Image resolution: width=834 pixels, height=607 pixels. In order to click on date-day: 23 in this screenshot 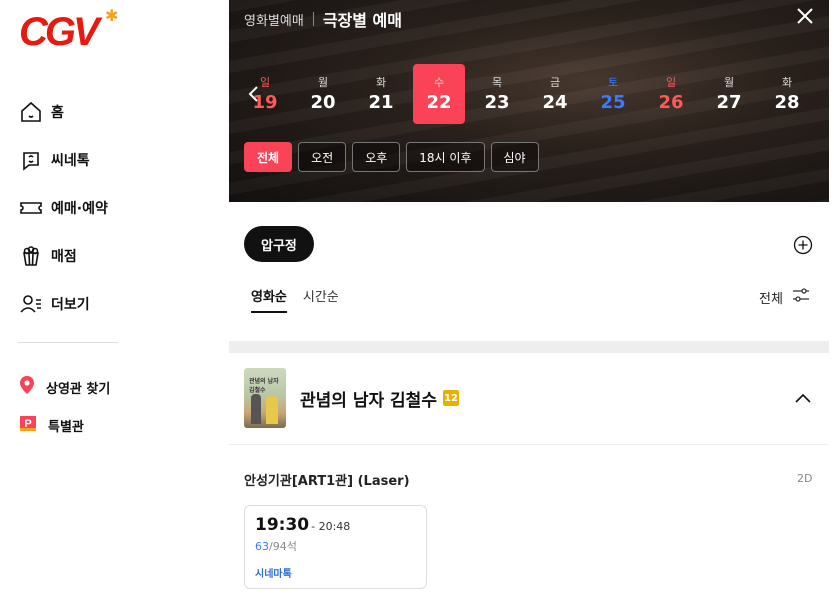, I will do `click(497, 102)`.